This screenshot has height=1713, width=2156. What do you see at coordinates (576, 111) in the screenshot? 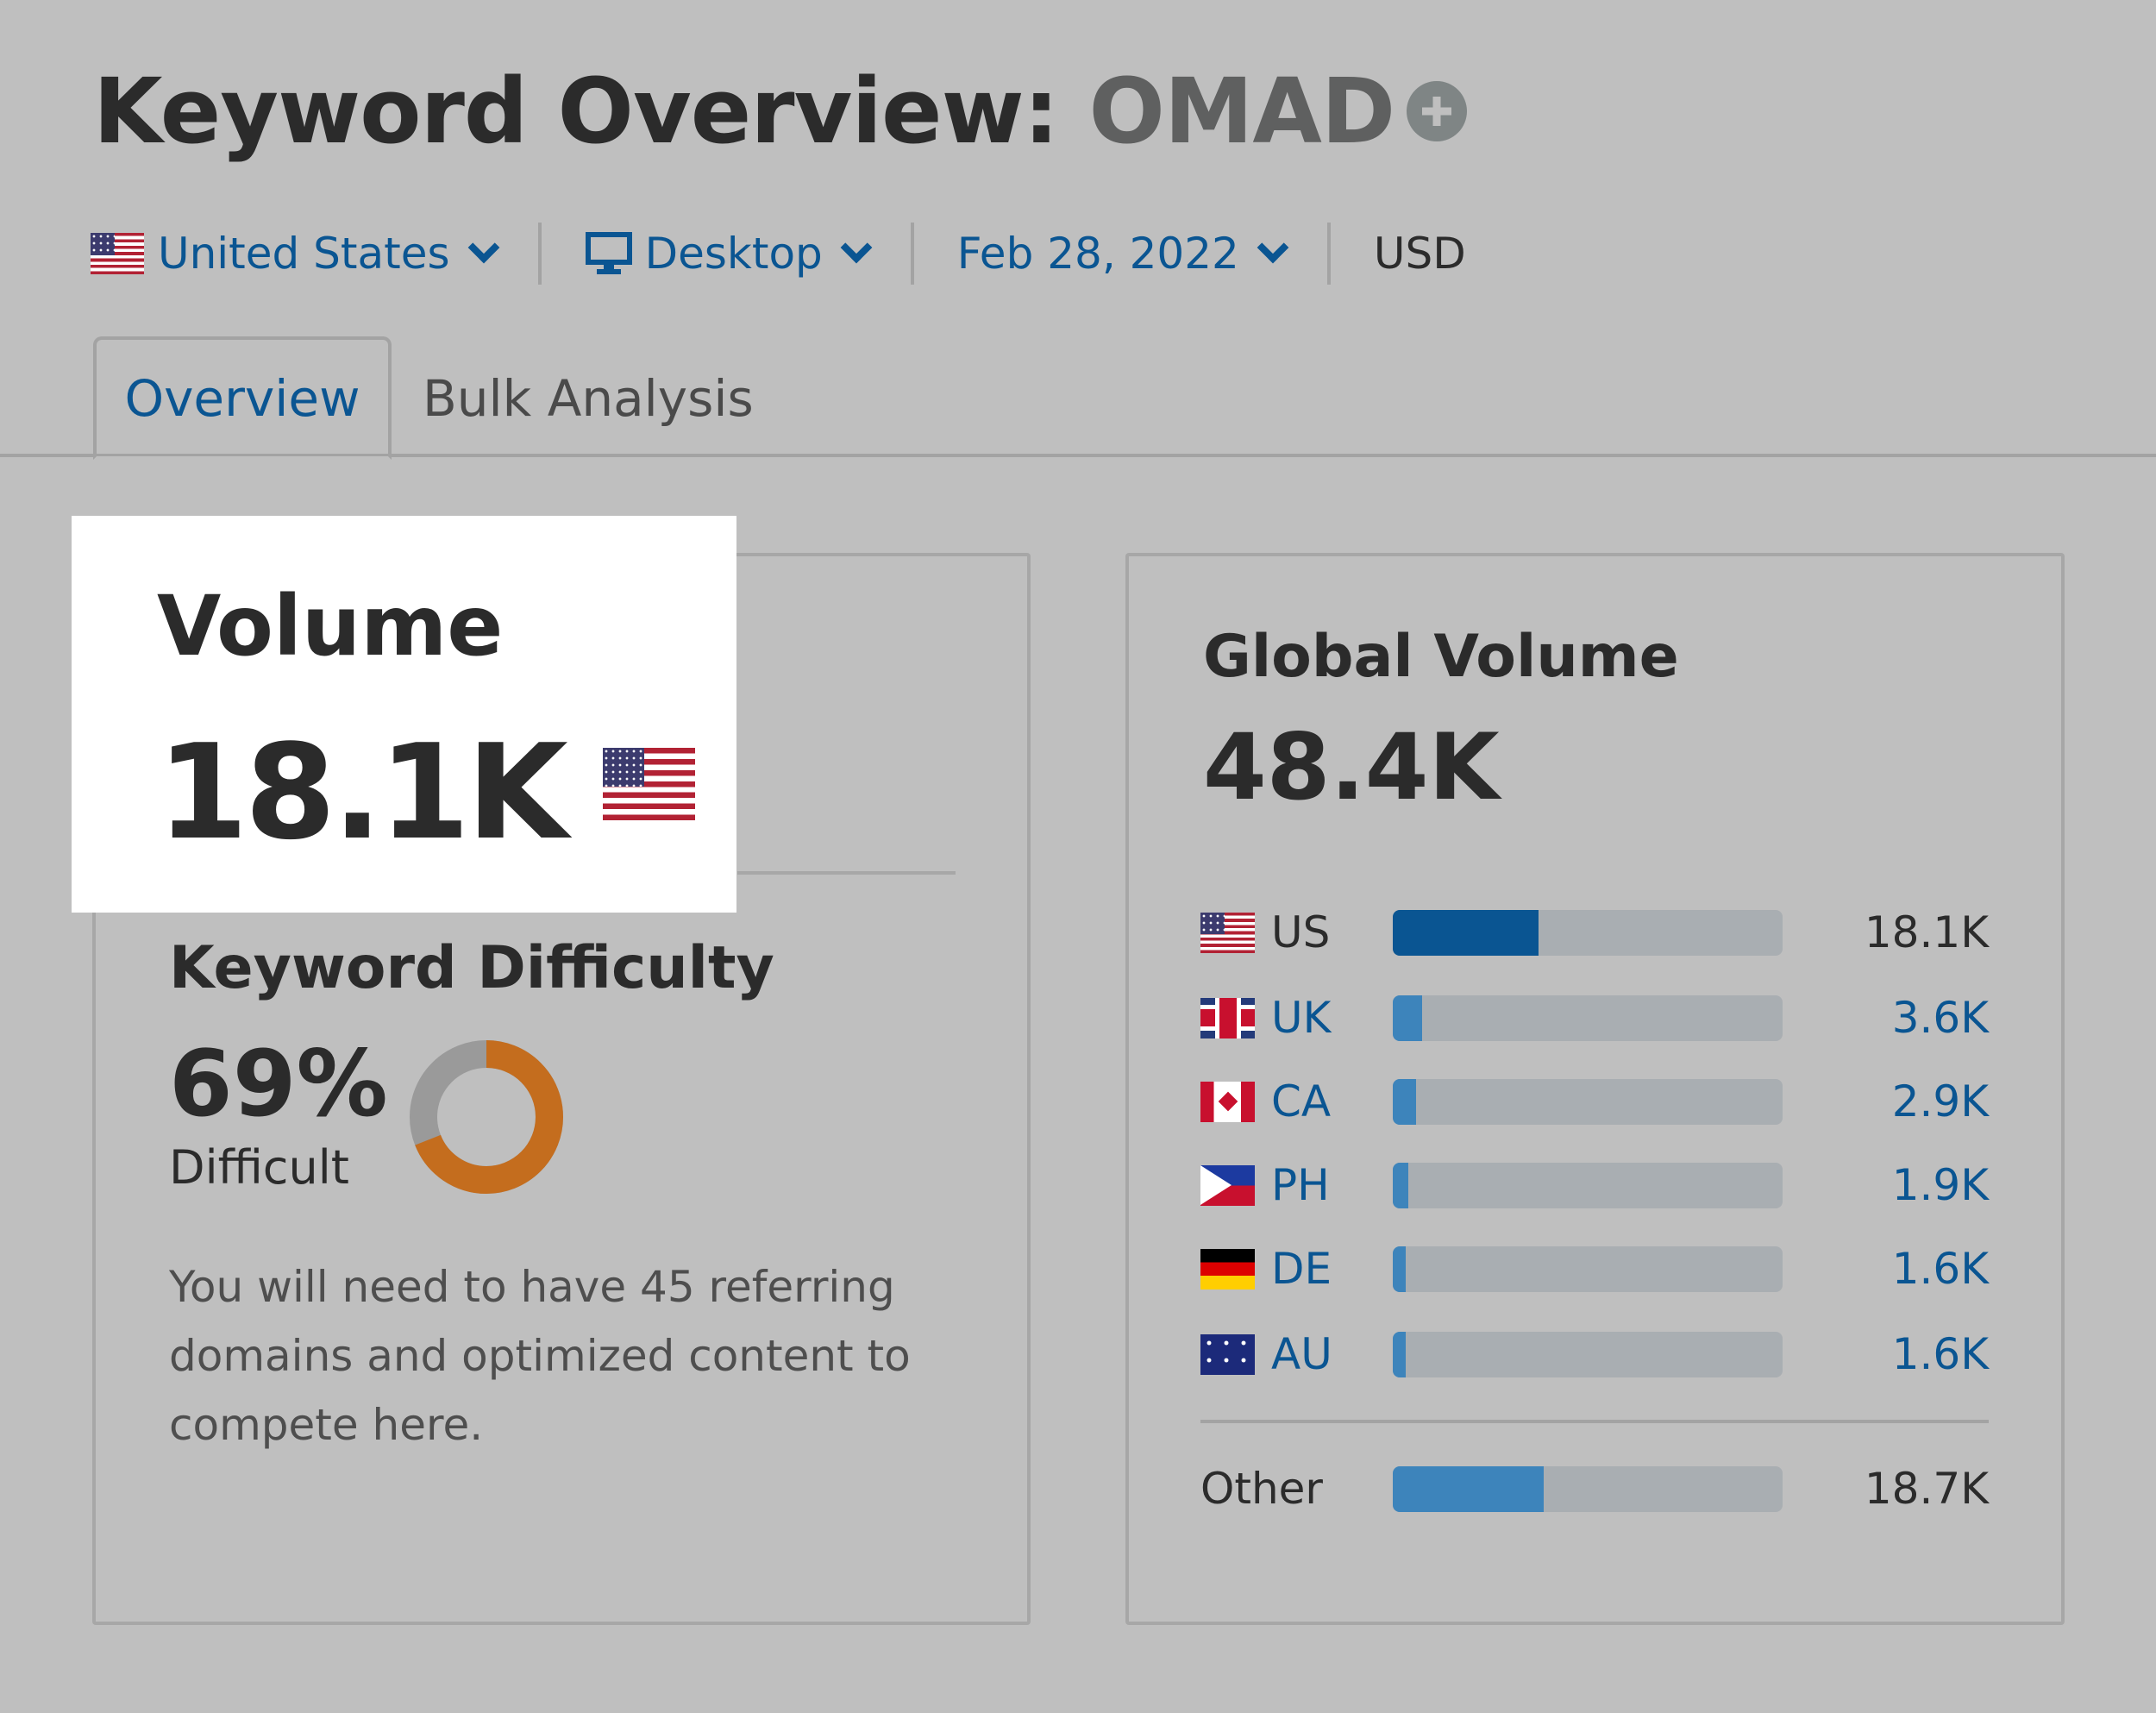
I see `title-prefix: Keyword Overview:` at bounding box center [576, 111].